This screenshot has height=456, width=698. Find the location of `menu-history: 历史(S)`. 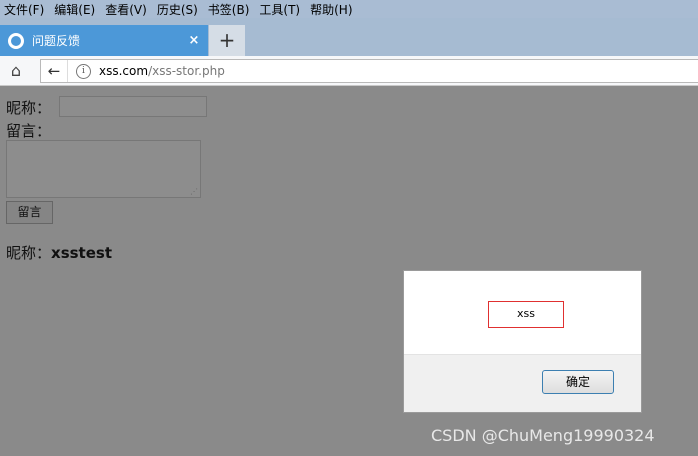

menu-history: 历史(S) is located at coordinates (177, 9).